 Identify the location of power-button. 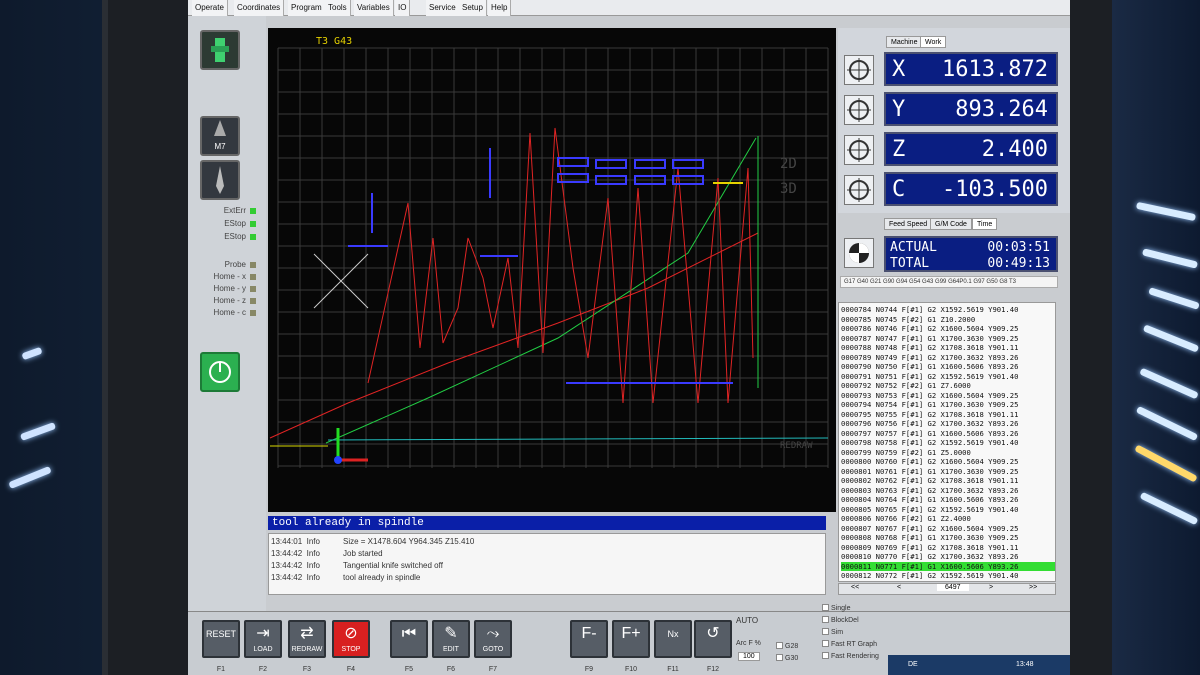
(220, 372).